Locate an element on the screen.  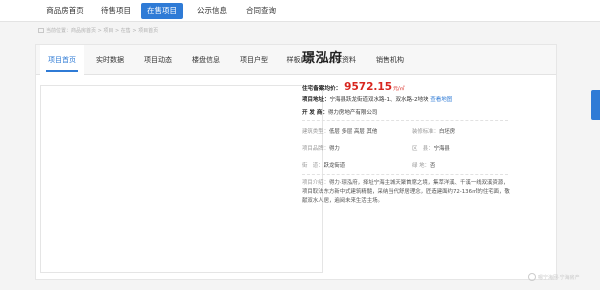
price-row: 住宅备案均价： 9572.15元/㎡ is located at coordinates (353, 84).